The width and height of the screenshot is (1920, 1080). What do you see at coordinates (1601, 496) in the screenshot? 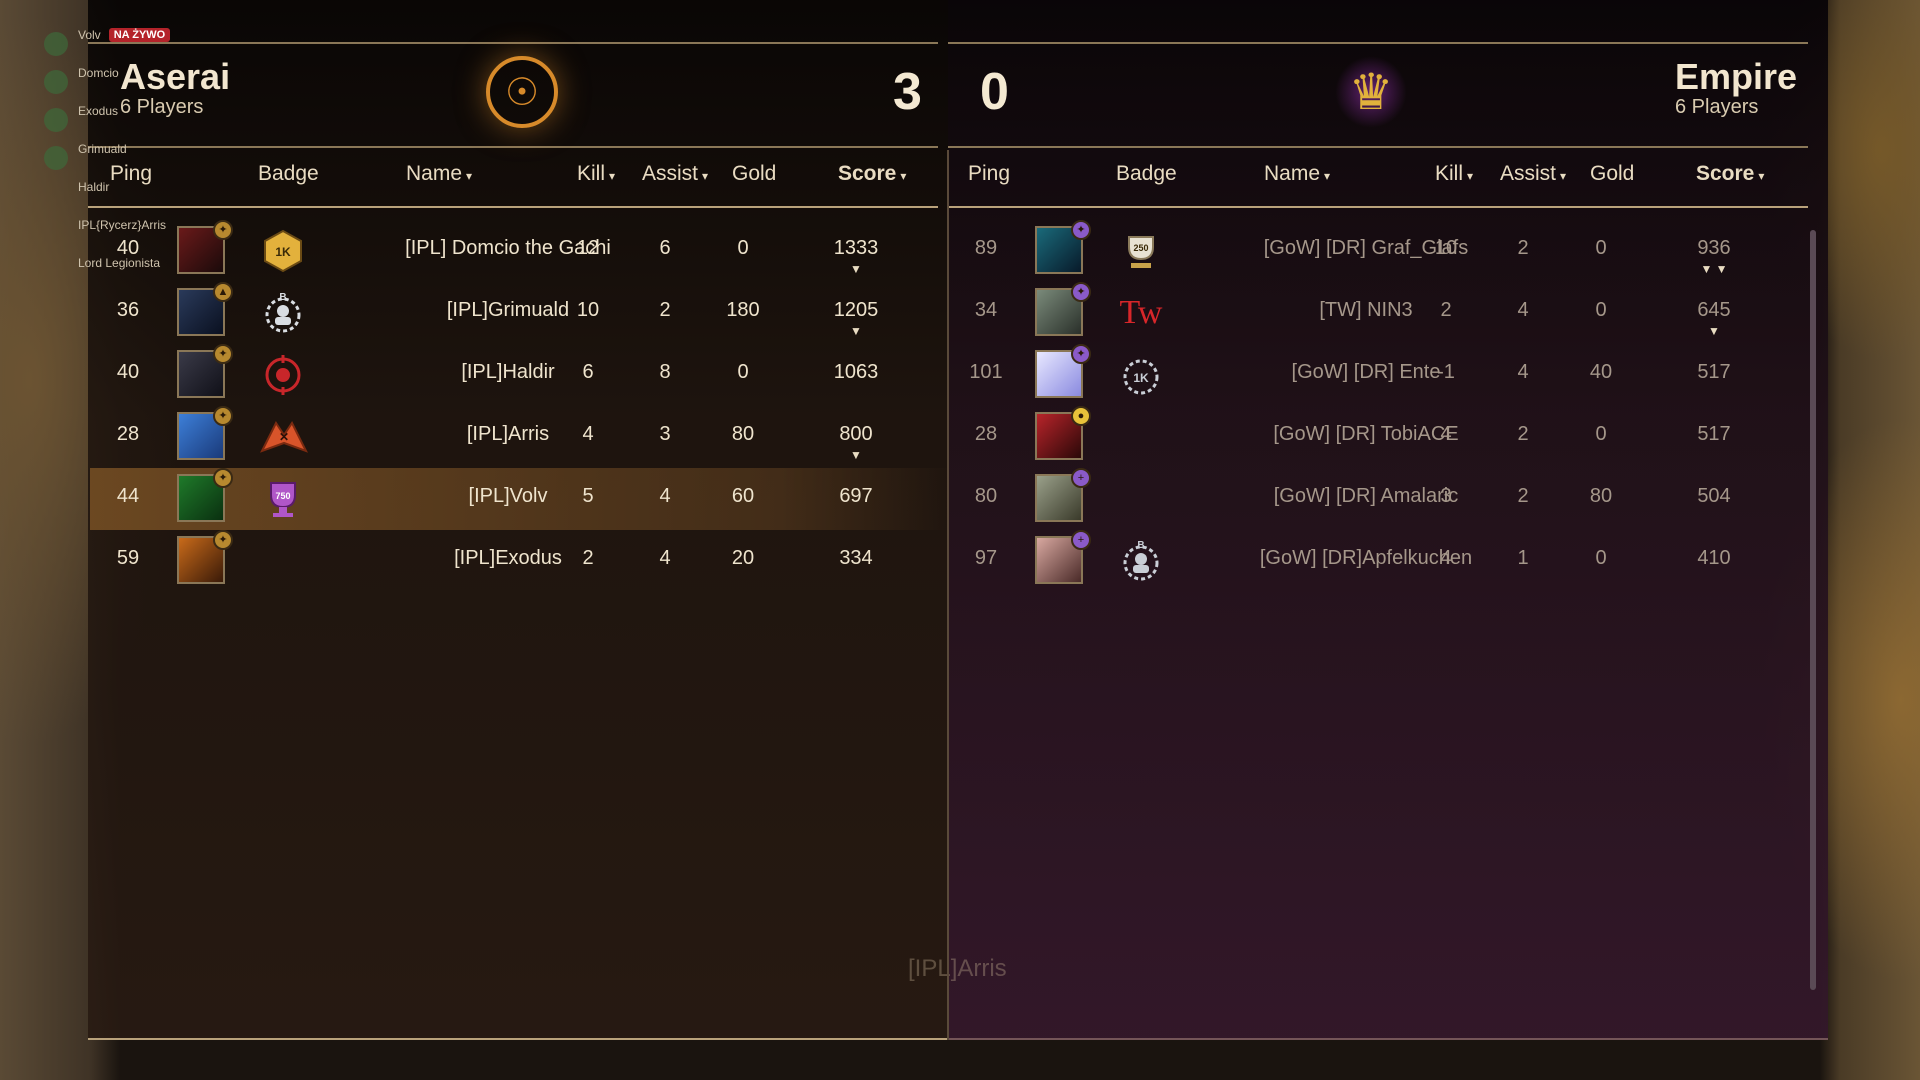
I see `gold: 80` at bounding box center [1601, 496].